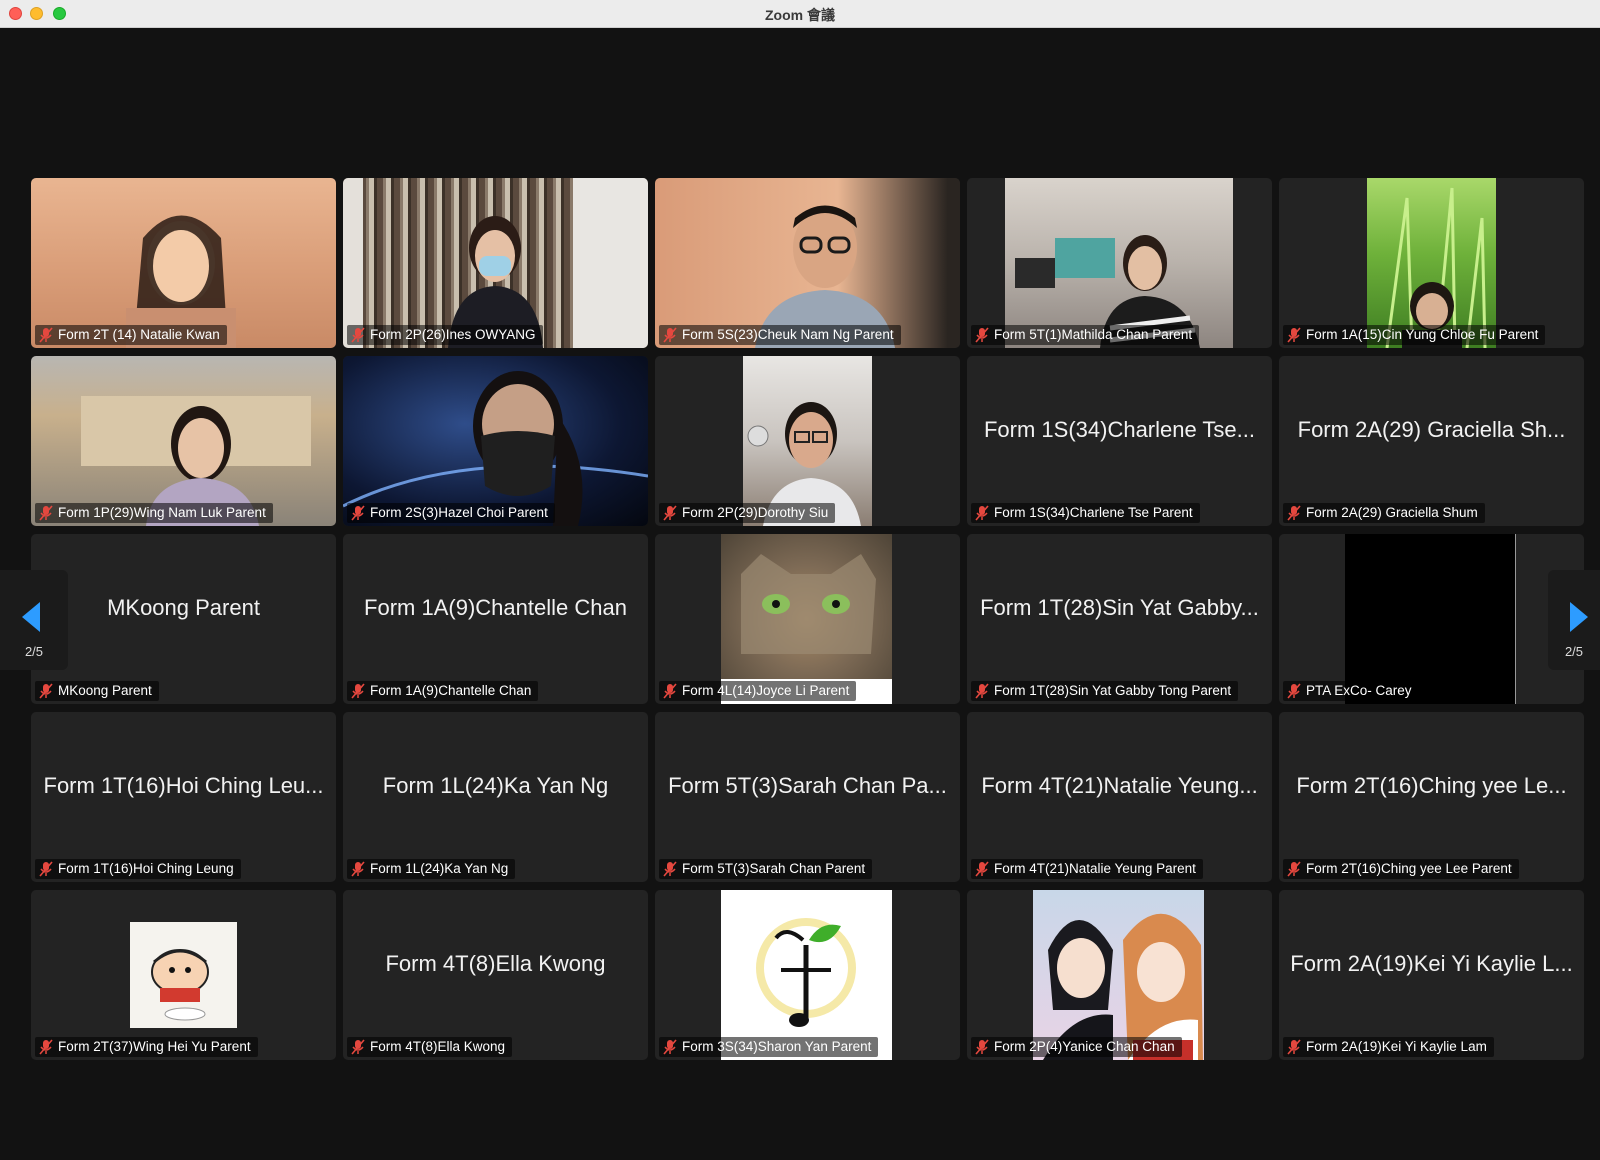  Describe the element at coordinates (774, 868) in the screenshot. I see `participant-name: Form 5T(3)Sarah Chan Parent` at that location.